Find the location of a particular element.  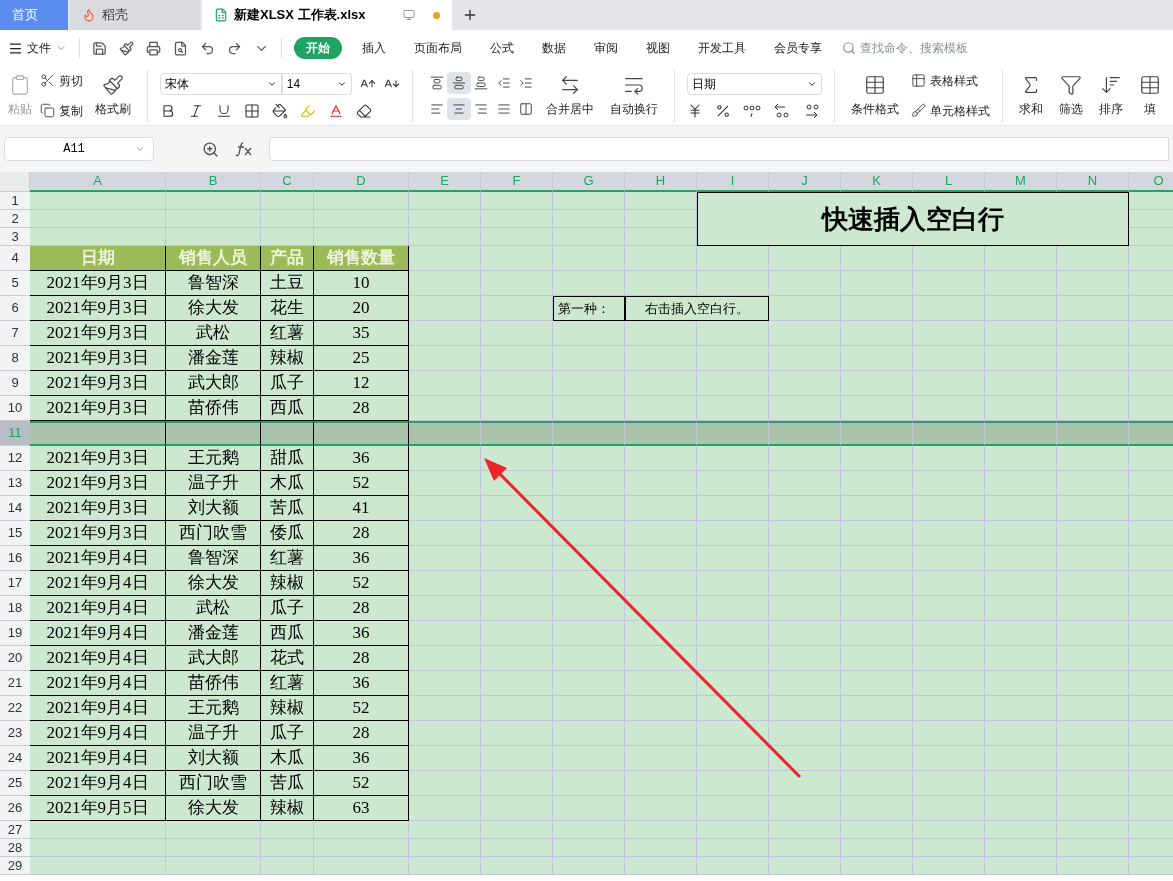

undo-icon is located at coordinates (207, 48).